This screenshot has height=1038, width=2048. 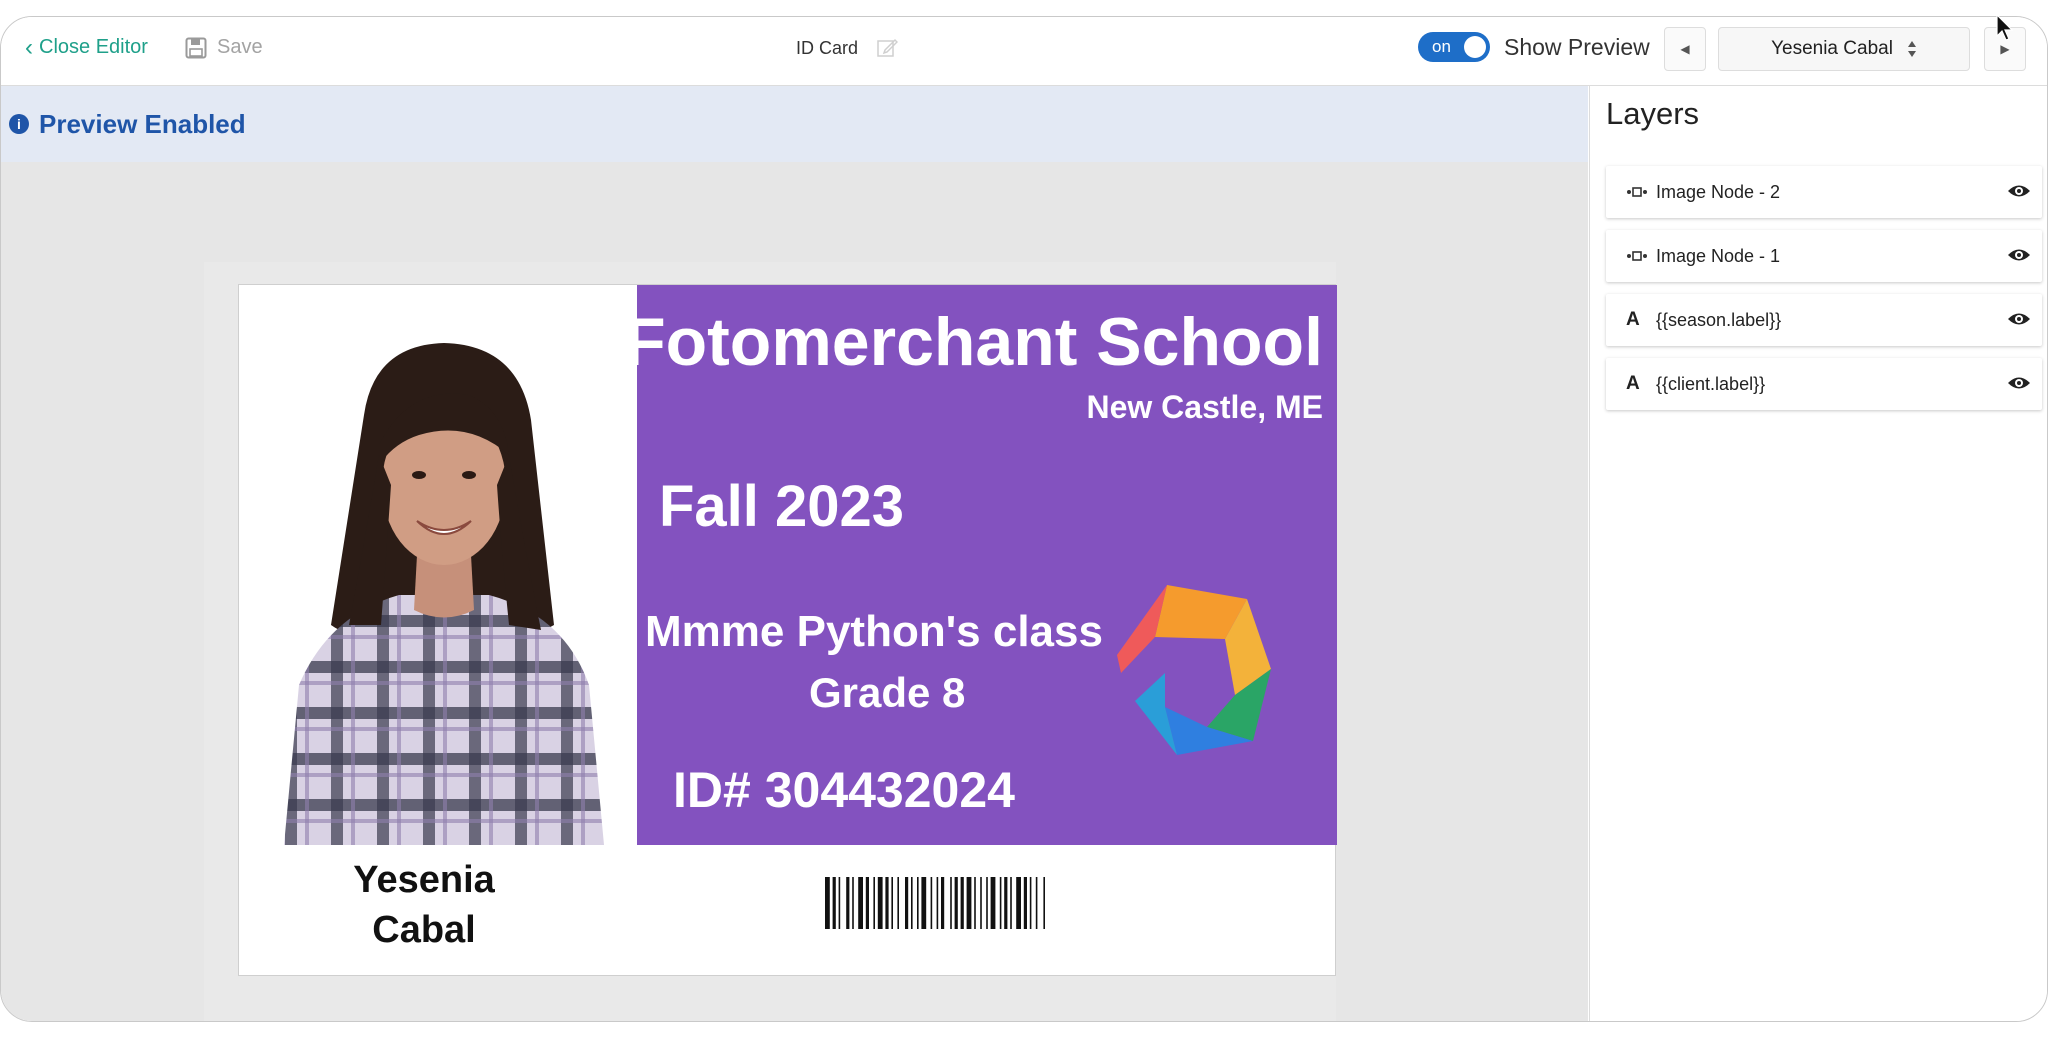 I want to click on mouse-cursor-icon, so click(x=2005, y=27).